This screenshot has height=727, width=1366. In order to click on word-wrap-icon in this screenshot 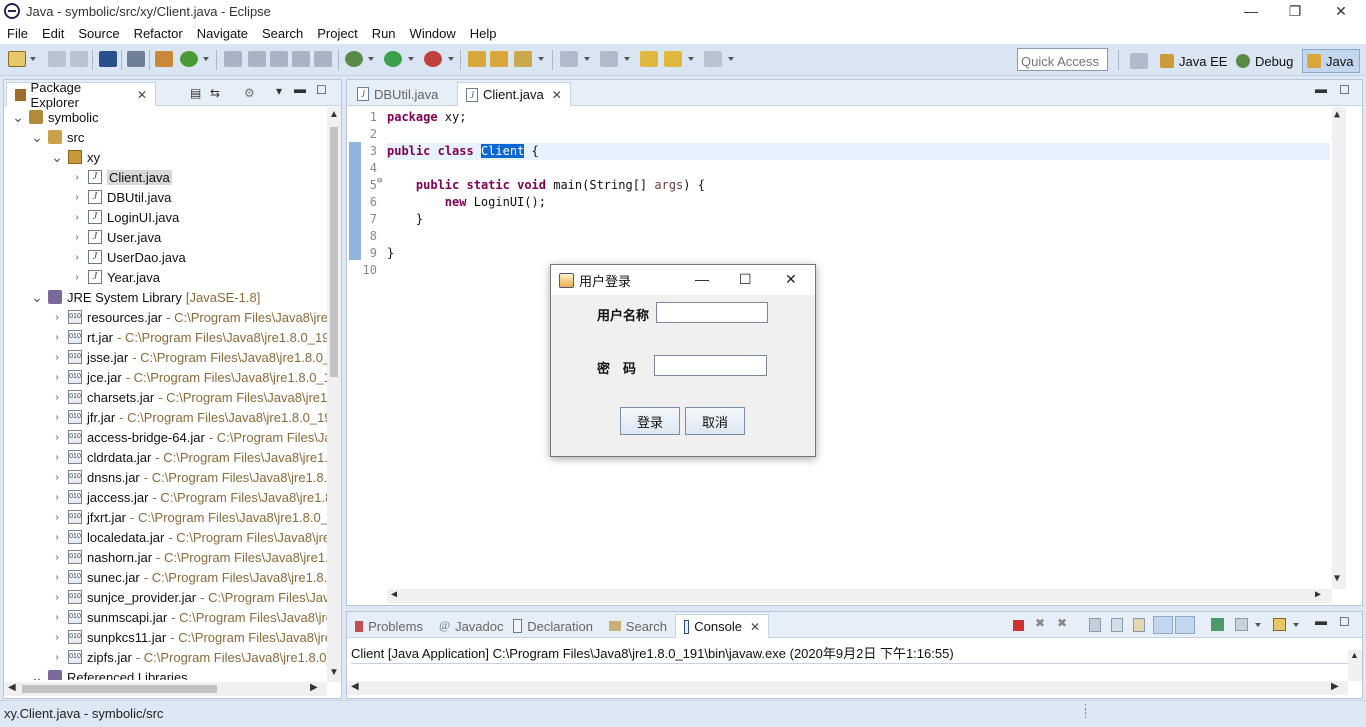, I will do `click(1139, 625)`.